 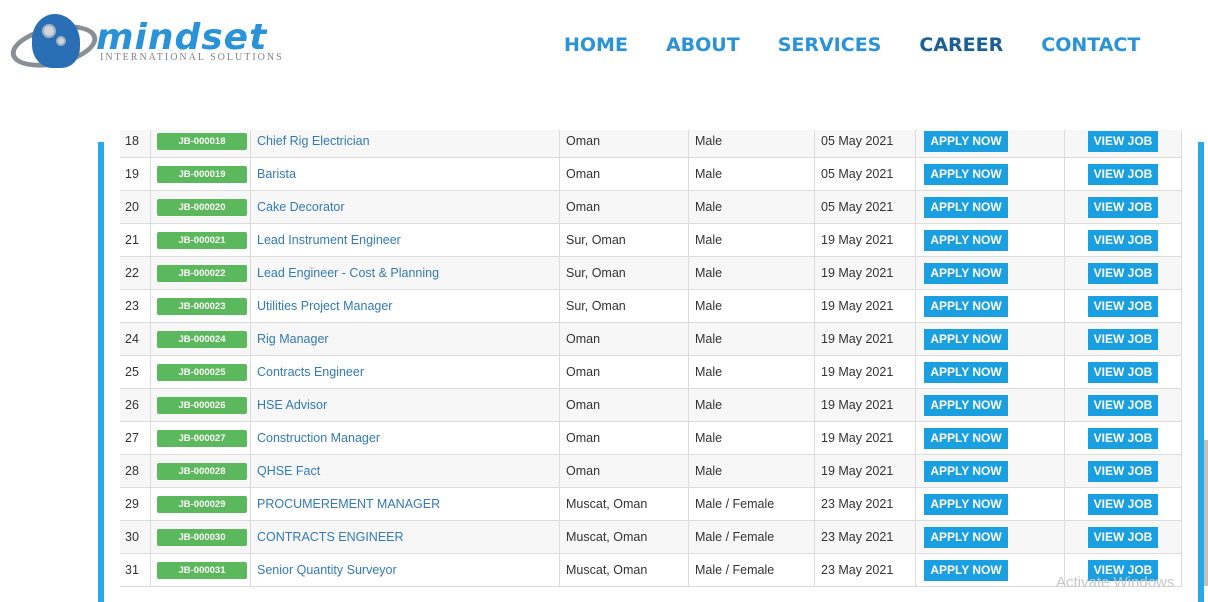 What do you see at coordinates (202, 438) in the screenshot?
I see `job-code-badge: JB-000027` at bounding box center [202, 438].